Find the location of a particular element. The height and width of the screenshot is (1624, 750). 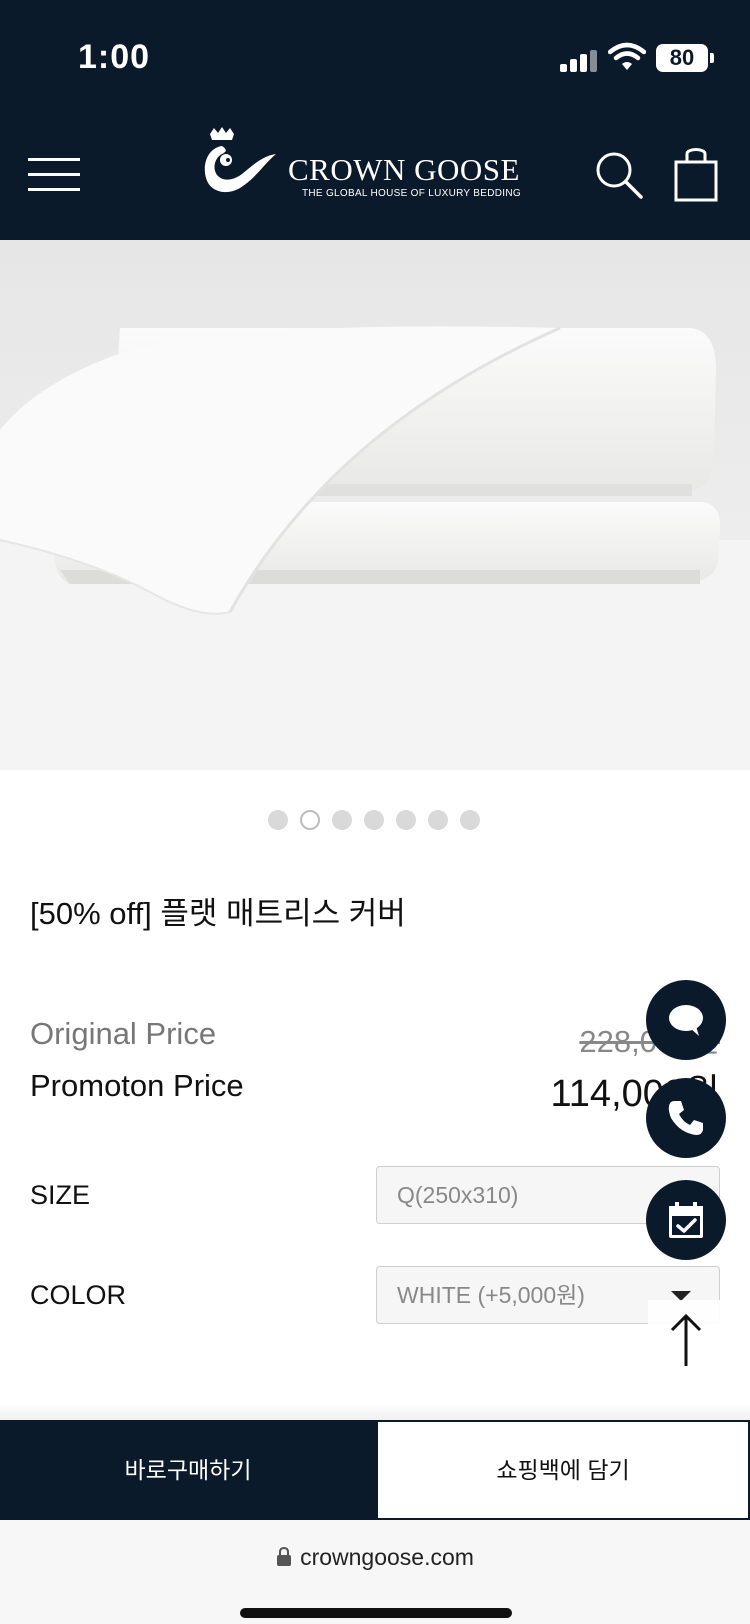

calendar-check-icon is located at coordinates (686, 1220).